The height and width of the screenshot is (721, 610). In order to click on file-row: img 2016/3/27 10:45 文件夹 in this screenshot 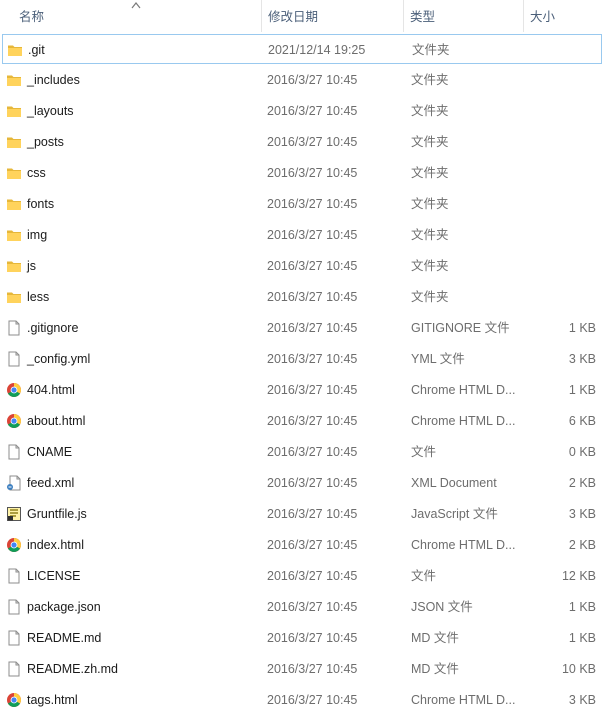, I will do `click(302, 235)`.